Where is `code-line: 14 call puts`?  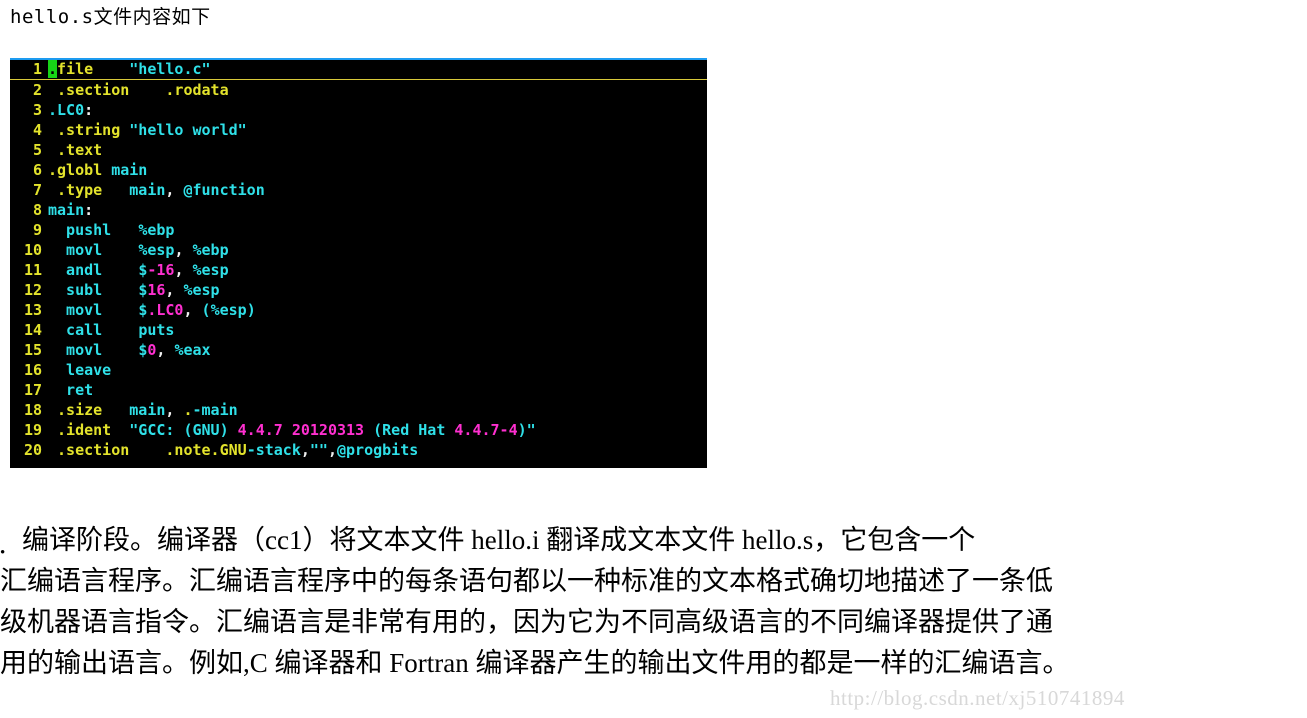
code-line: 14 call puts is located at coordinates (358, 330).